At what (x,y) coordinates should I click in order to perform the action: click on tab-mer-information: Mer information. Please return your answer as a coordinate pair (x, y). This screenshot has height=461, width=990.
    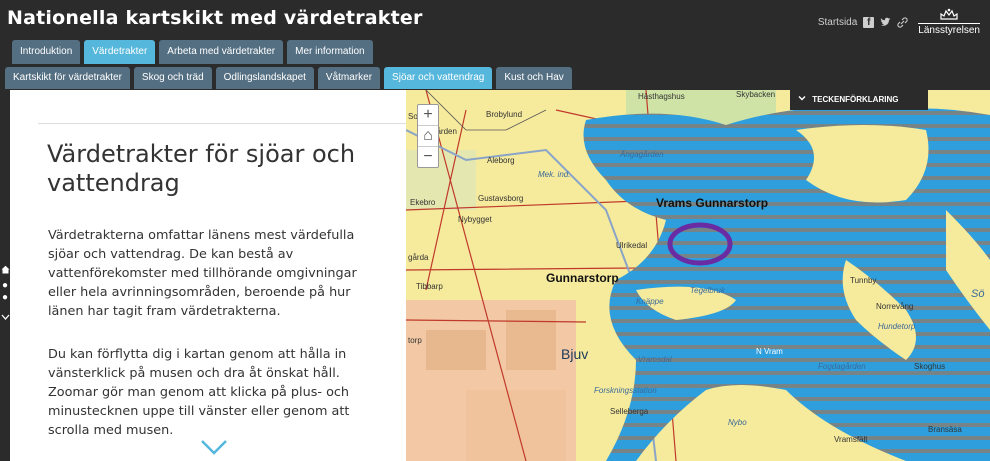
    Looking at the image, I should click on (330, 52).